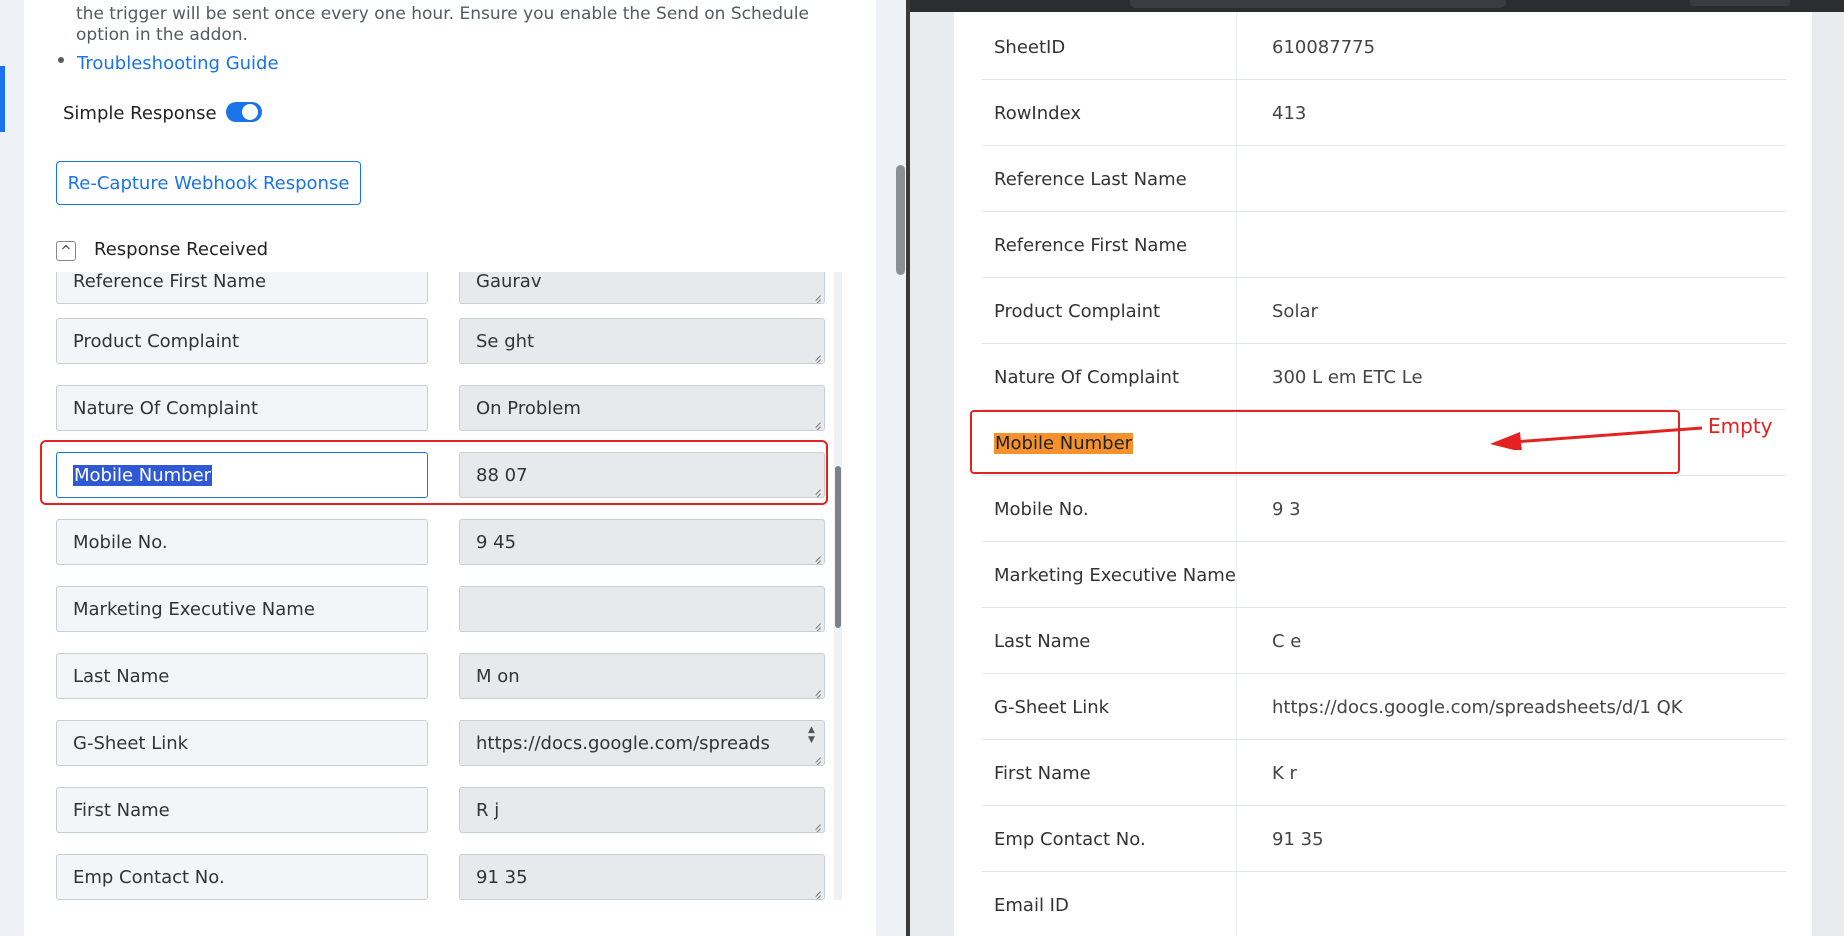 This screenshot has height=938, width=1844. Describe the element at coordinates (642, 408) in the screenshot. I see `field-value: On Problem` at that location.